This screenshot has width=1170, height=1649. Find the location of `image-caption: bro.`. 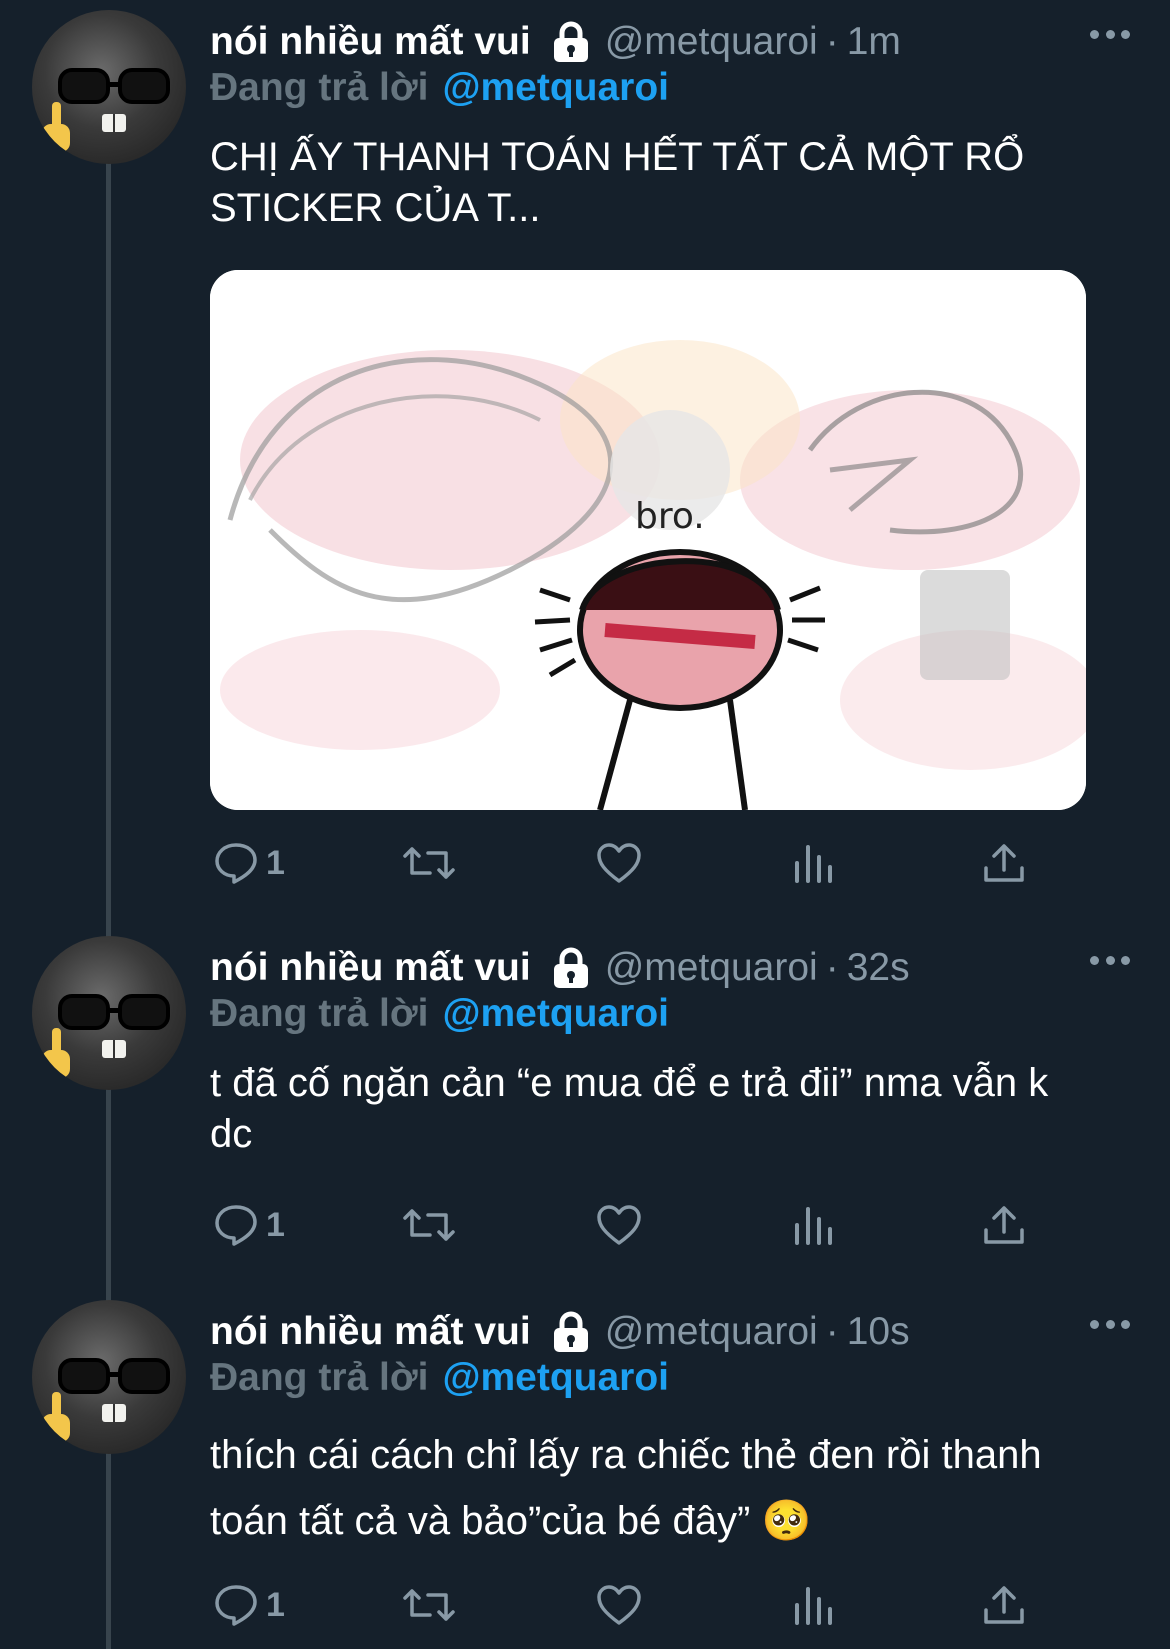

image-caption: bro. is located at coordinates (670, 516).